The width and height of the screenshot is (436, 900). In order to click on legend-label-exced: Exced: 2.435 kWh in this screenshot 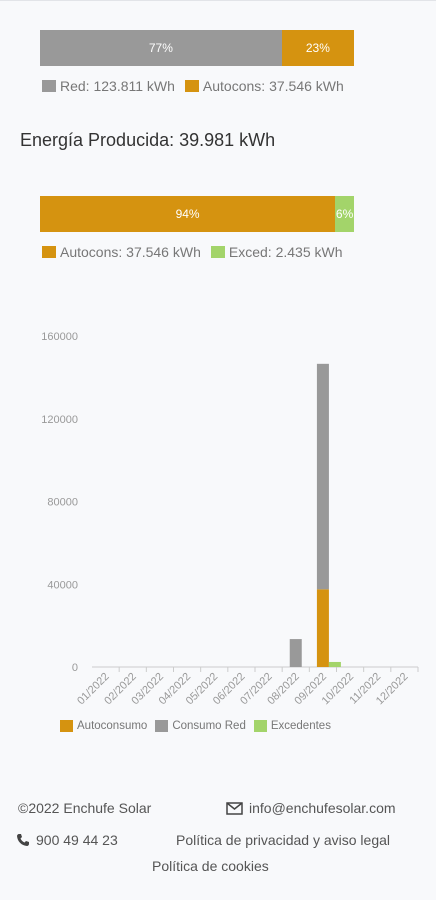, I will do `click(285, 252)`.